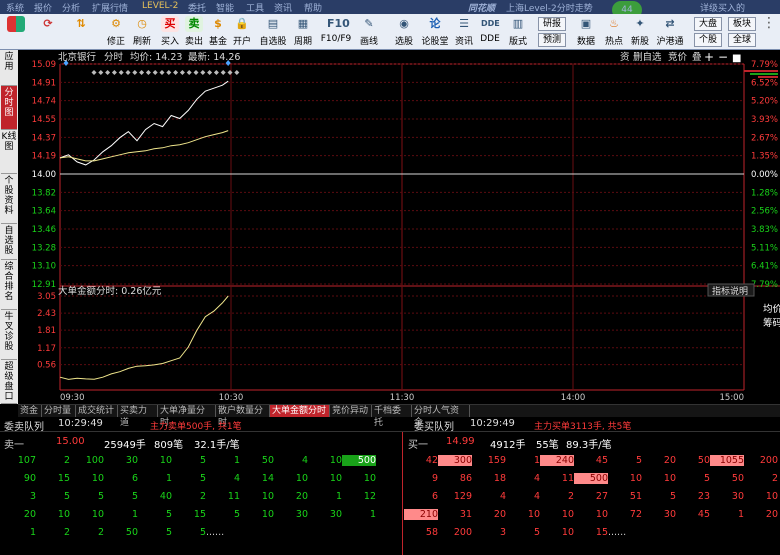  I want to click on bottom-tab: 分时量, so click(59, 411).